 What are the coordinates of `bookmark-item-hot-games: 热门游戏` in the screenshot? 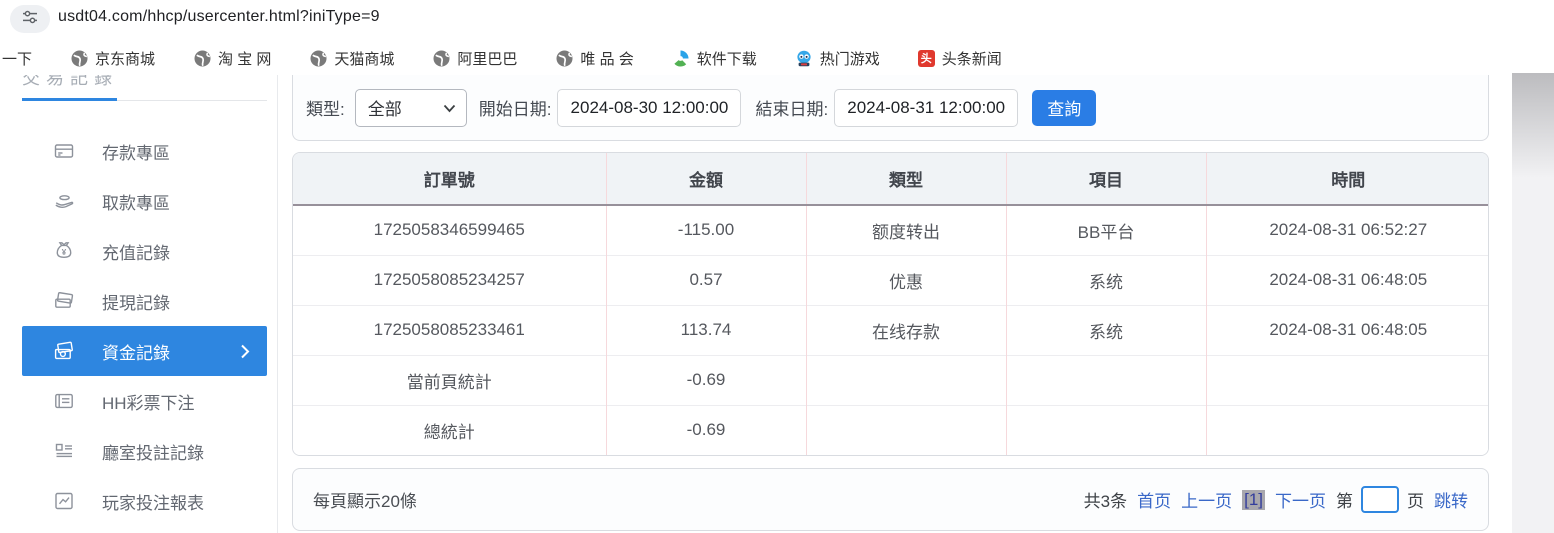 It's located at (837, 58).